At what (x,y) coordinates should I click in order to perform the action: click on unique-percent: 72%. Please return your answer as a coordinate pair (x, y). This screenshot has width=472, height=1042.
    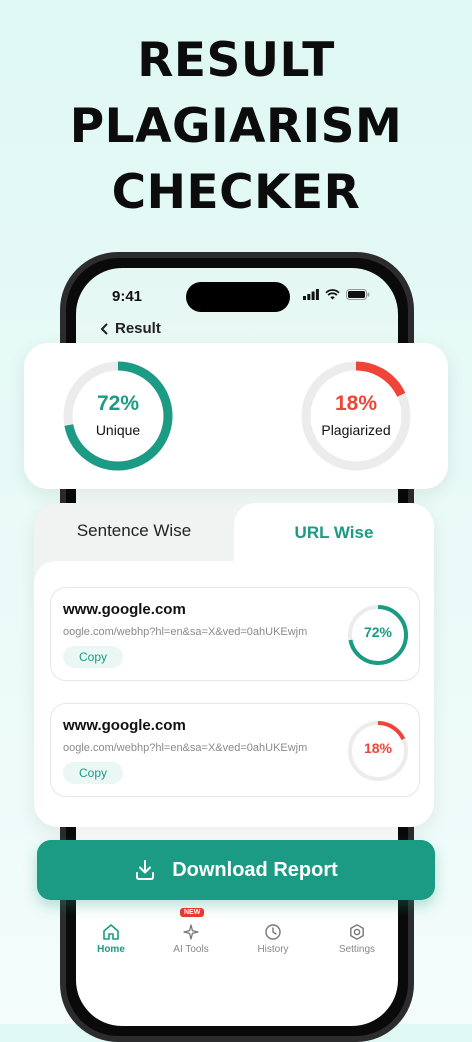
    Looking at the image, I should click on (118, 403).